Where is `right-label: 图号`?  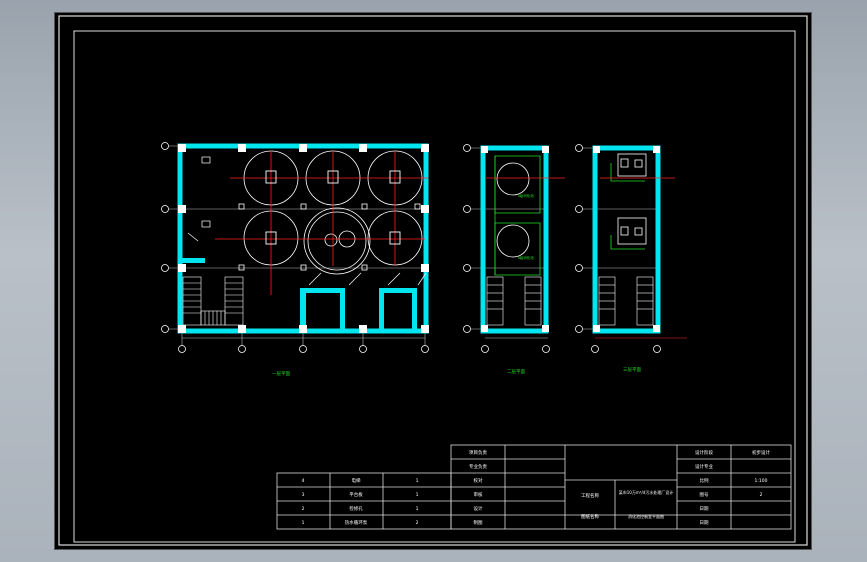
right-label: 图号 is located at coordinates (704, 495).